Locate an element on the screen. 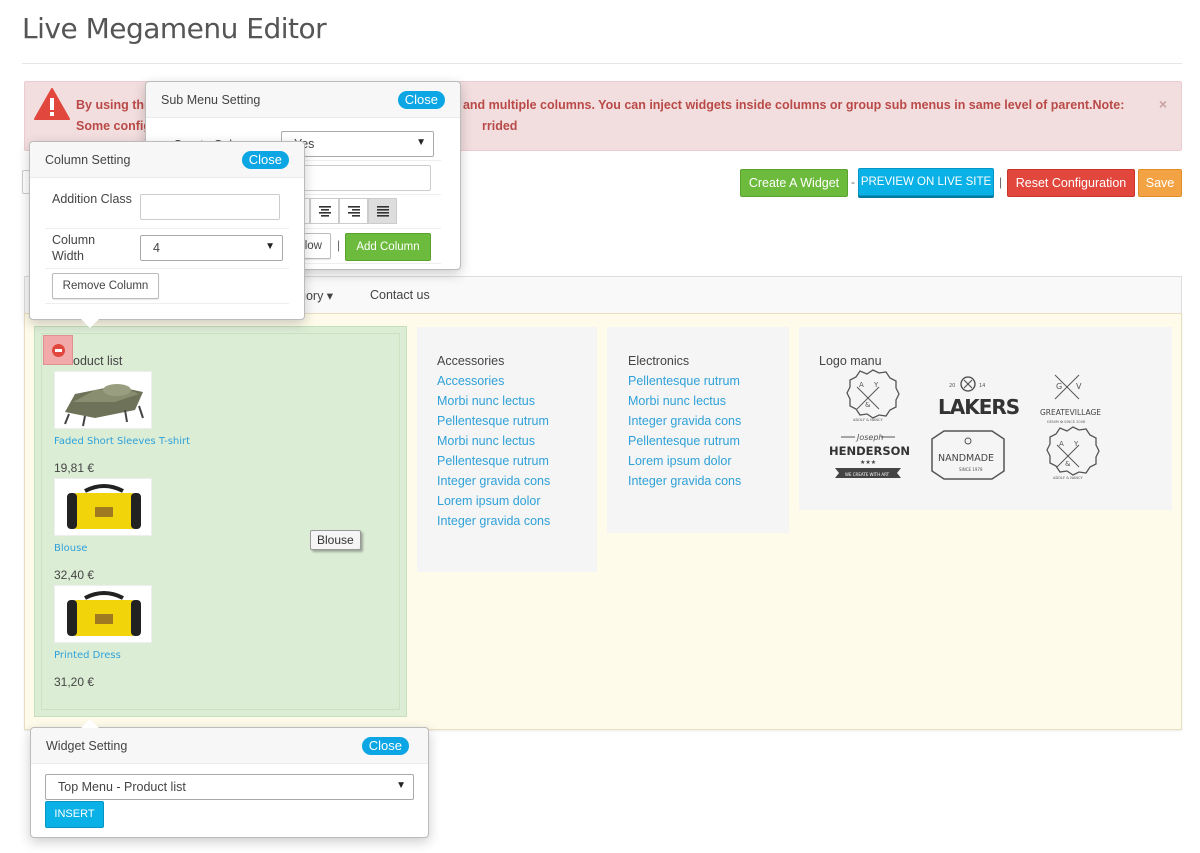  remove-column-button: Remove Column is located at coordinates (105, 286).